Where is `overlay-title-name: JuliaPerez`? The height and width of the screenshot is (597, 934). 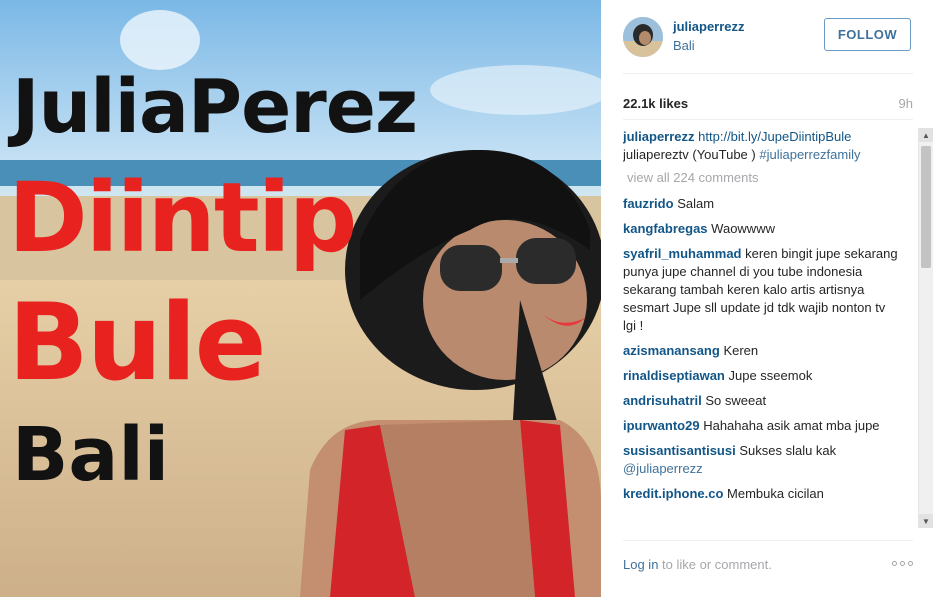 overlay-title-name: JuliaPerez is located at coordinates (215, 107).